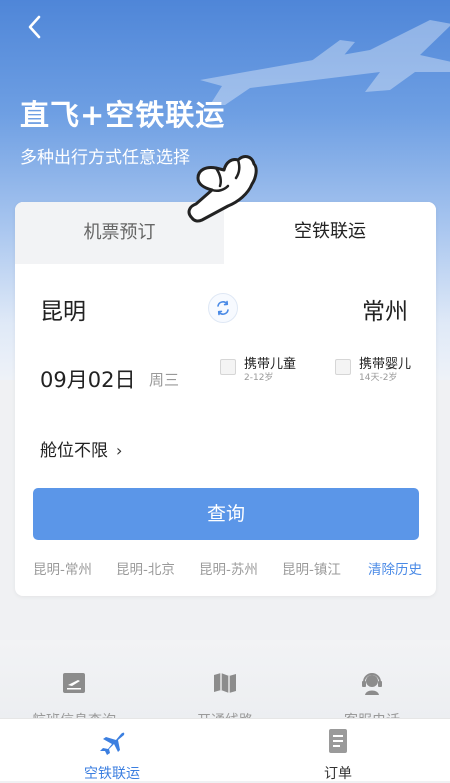 This screenshot has height=783, width=450. Describe the element at coordinates (325, 62) in the screenshot. I see `airplane-illustration` at that location.